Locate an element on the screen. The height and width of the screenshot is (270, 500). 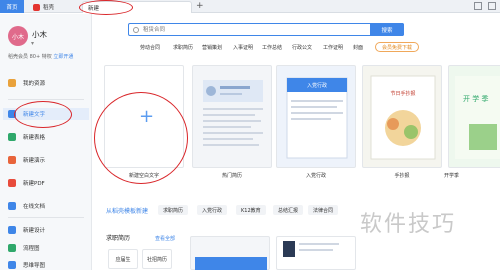
blank-document-card: + is located at coordinates (144, 116).